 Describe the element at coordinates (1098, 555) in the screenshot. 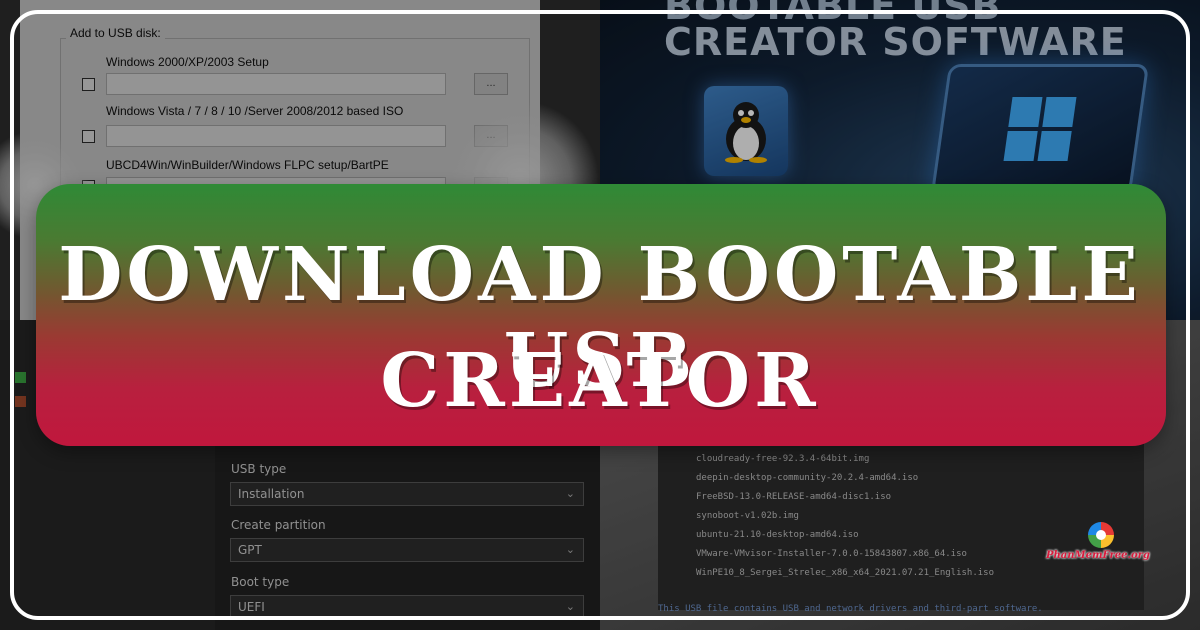

I see `watermark-text: PhanMemFree.org` at that location.